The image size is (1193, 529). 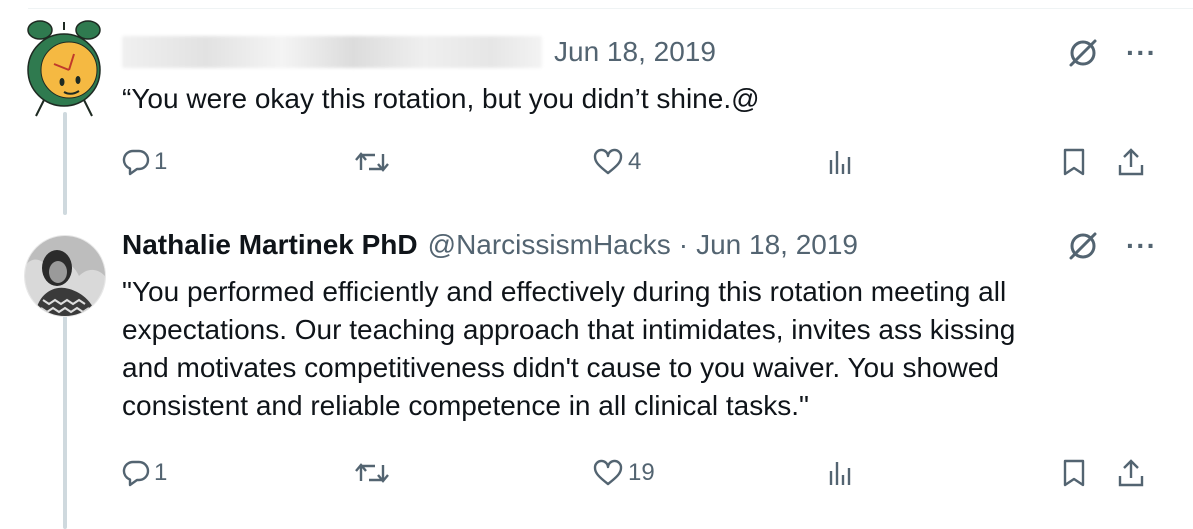 I want to click on like-button: 4, so click(x=616, y=162).